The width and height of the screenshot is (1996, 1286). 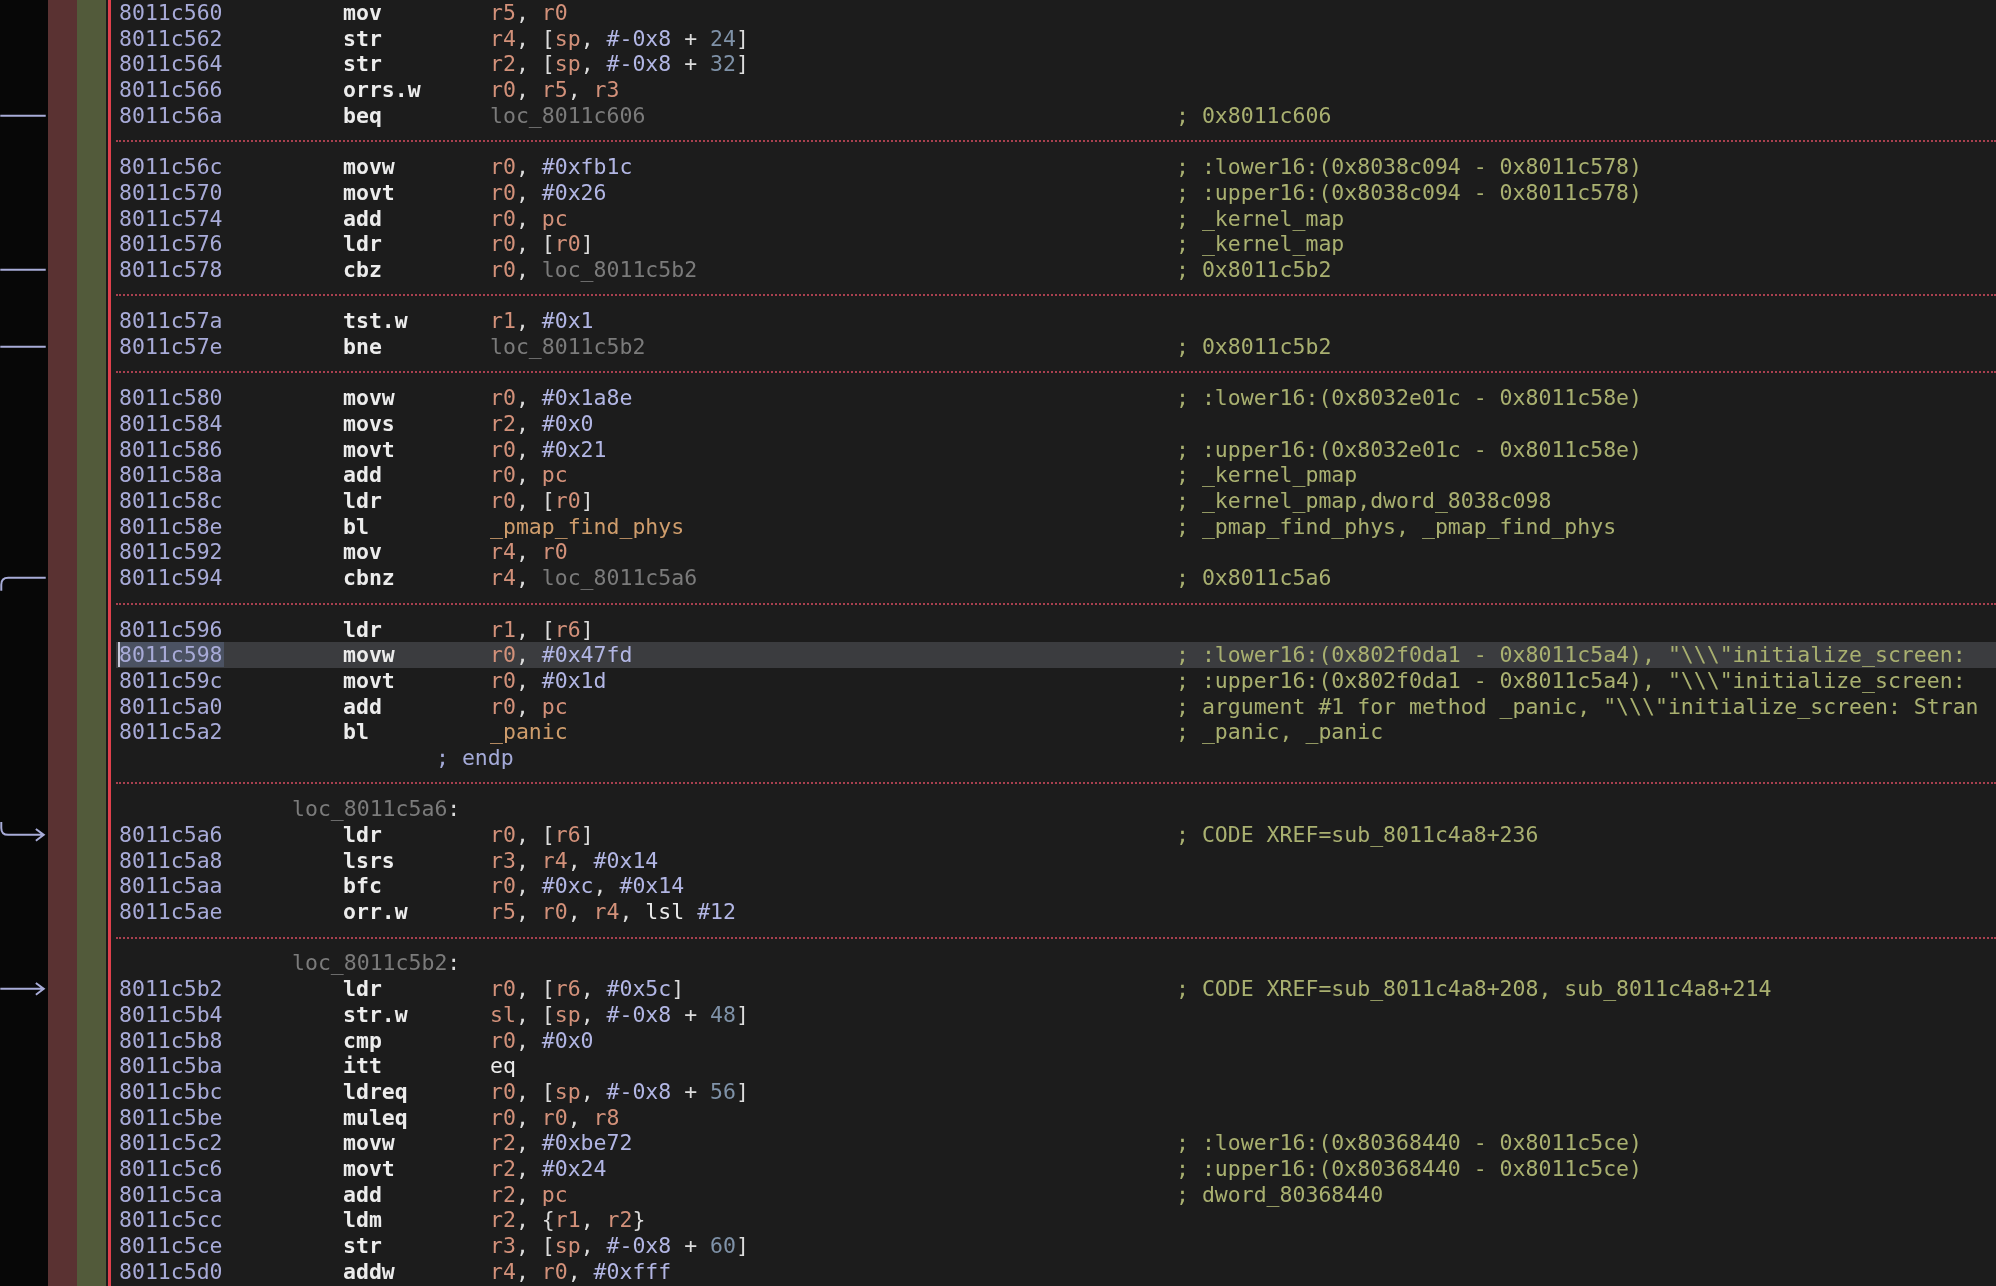 I want to click on comment-text: ; dword_80368440, so click(x=1280, y=1194).